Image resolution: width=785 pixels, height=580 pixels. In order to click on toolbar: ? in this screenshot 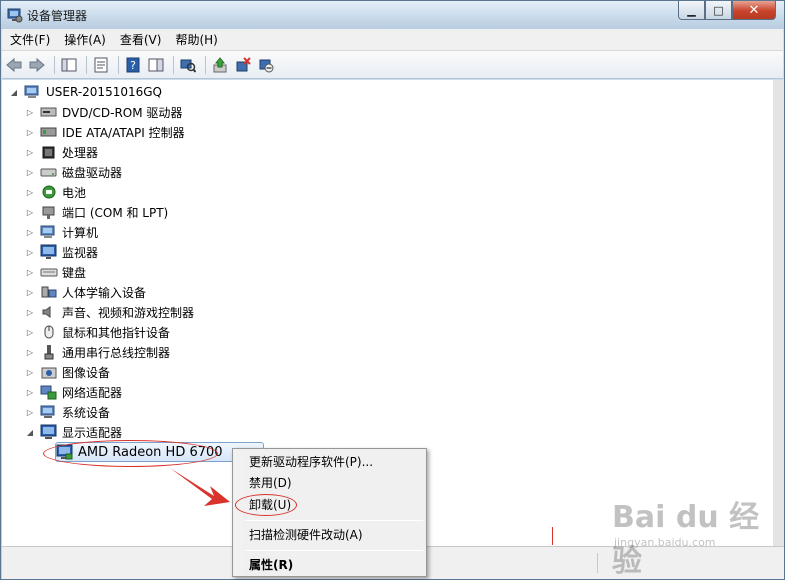, I will do `click(392, 65)`.